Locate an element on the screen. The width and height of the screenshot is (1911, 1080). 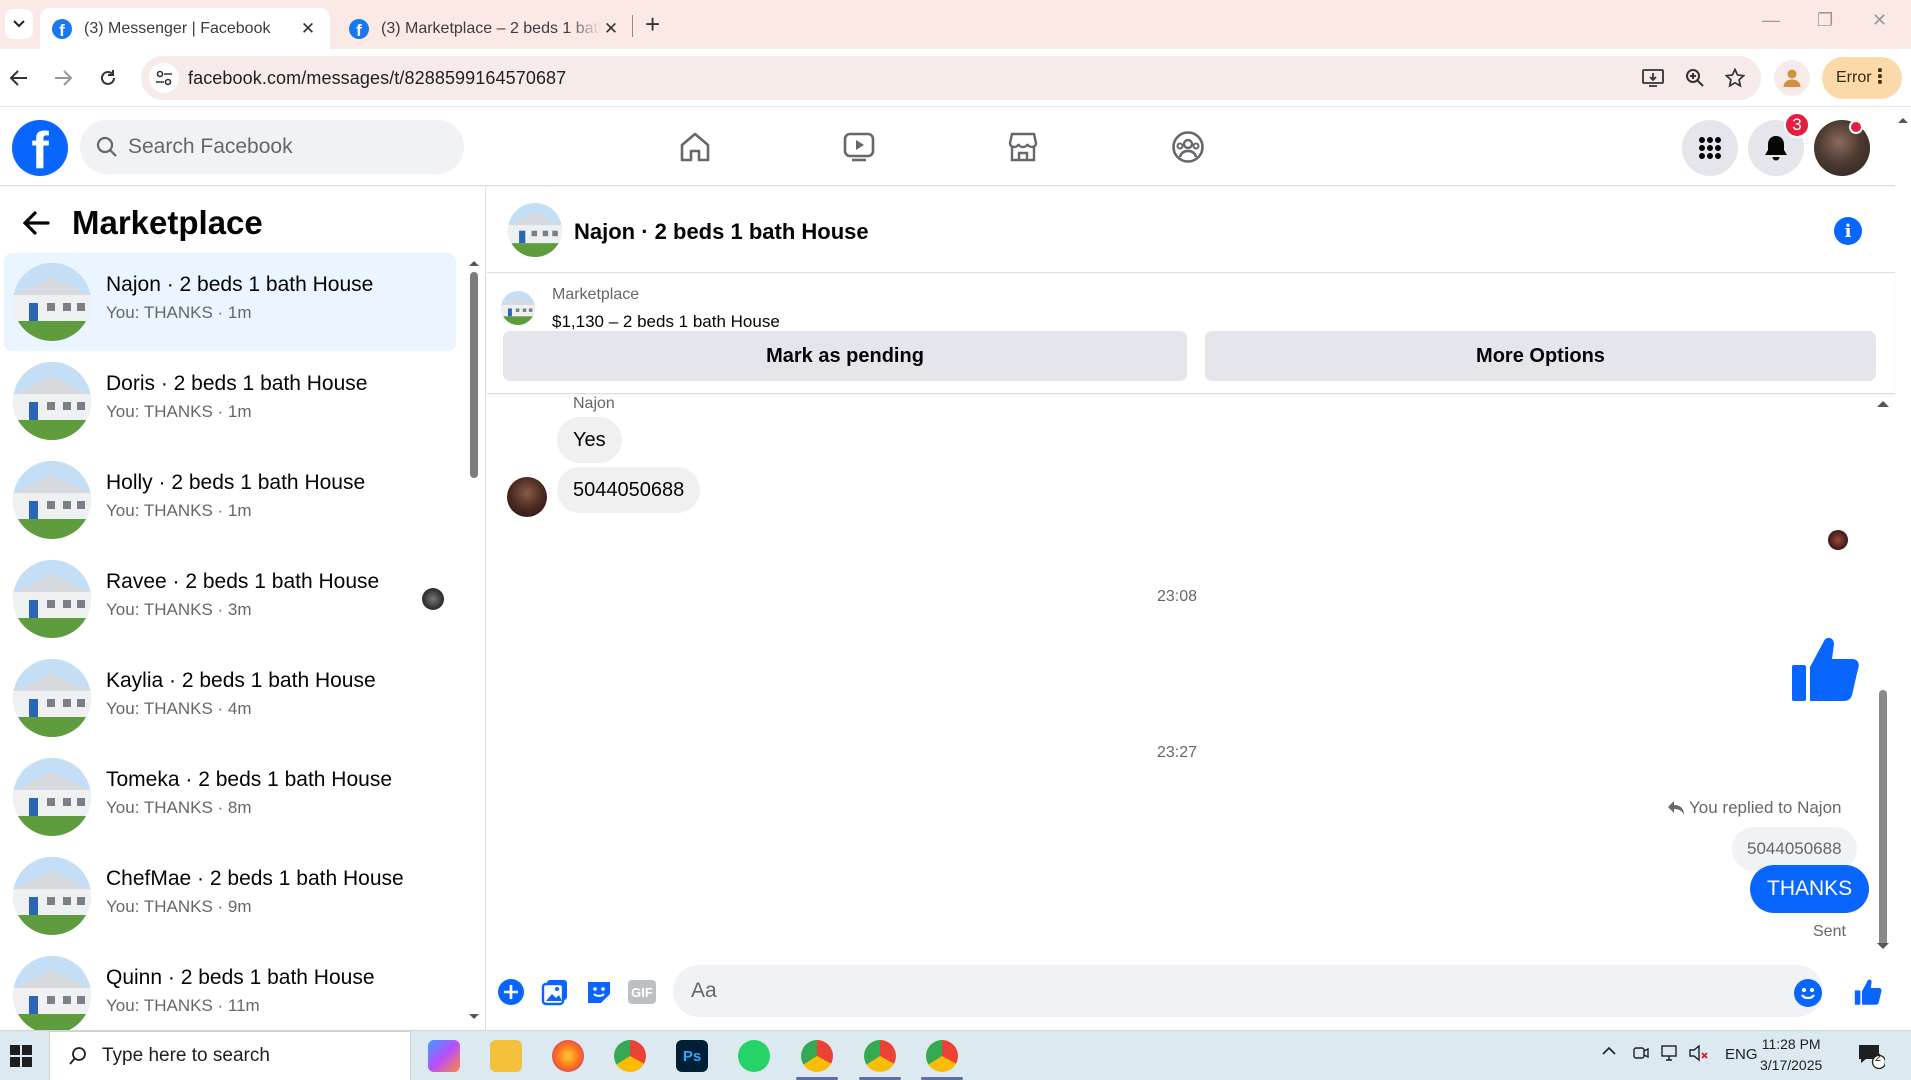
show-hidden-icons-button is located at coordinates (1609, 1051).